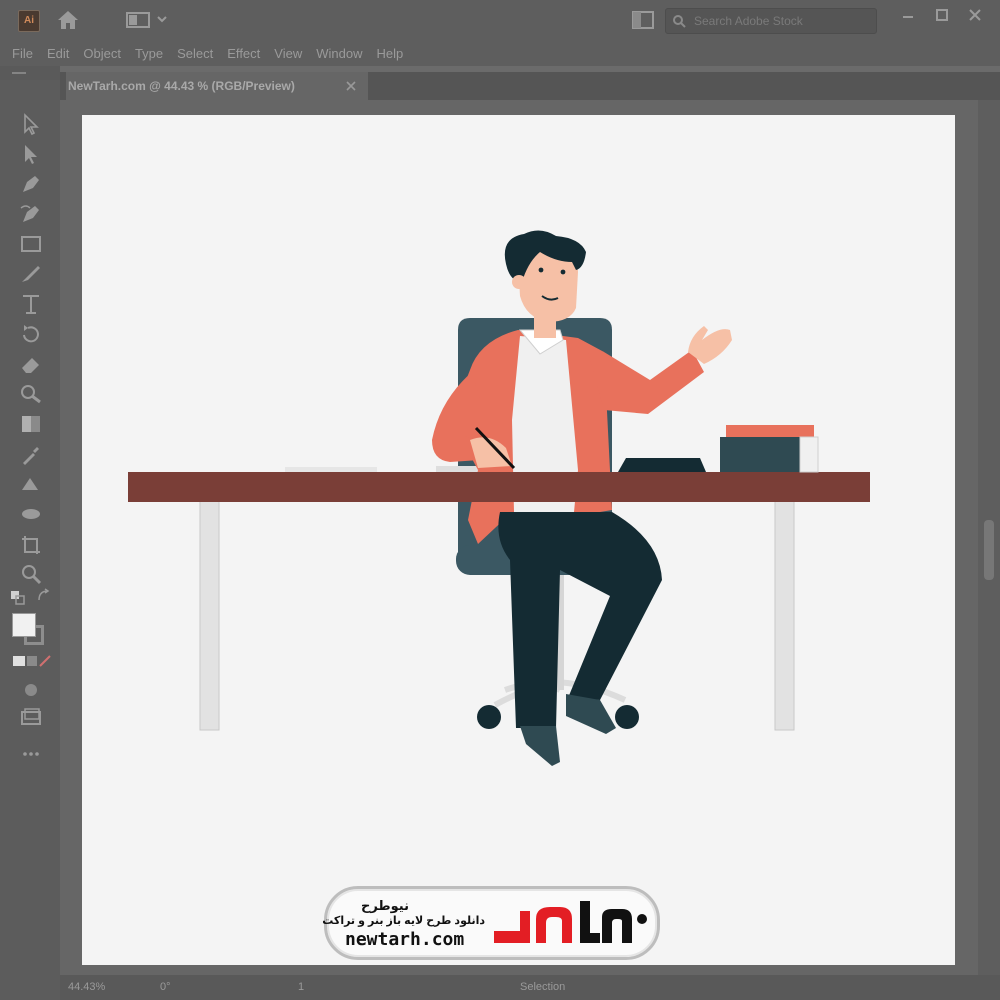 The height and width of the screenshot is (1000, 1000). I want to click on desk-leg-right, so click(784, 615).